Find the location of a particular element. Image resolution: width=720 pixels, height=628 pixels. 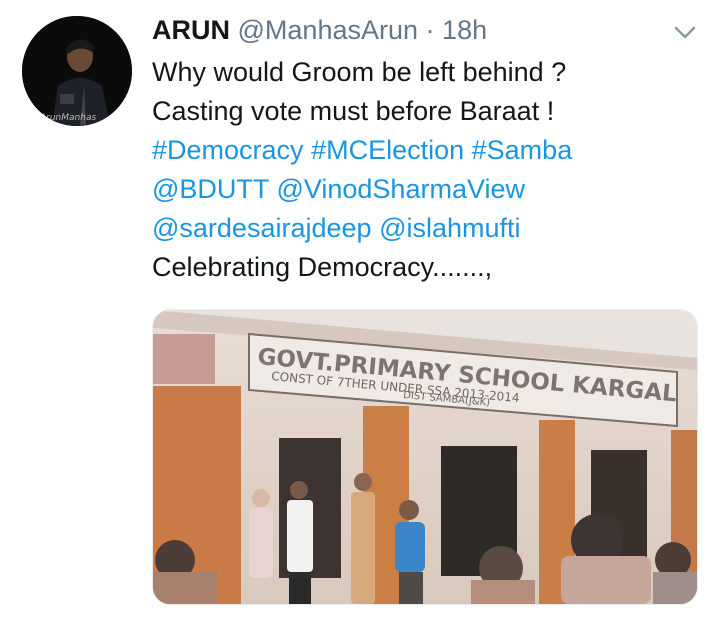

author-handle: @ManhasArun is located at coordinates (328, 30).